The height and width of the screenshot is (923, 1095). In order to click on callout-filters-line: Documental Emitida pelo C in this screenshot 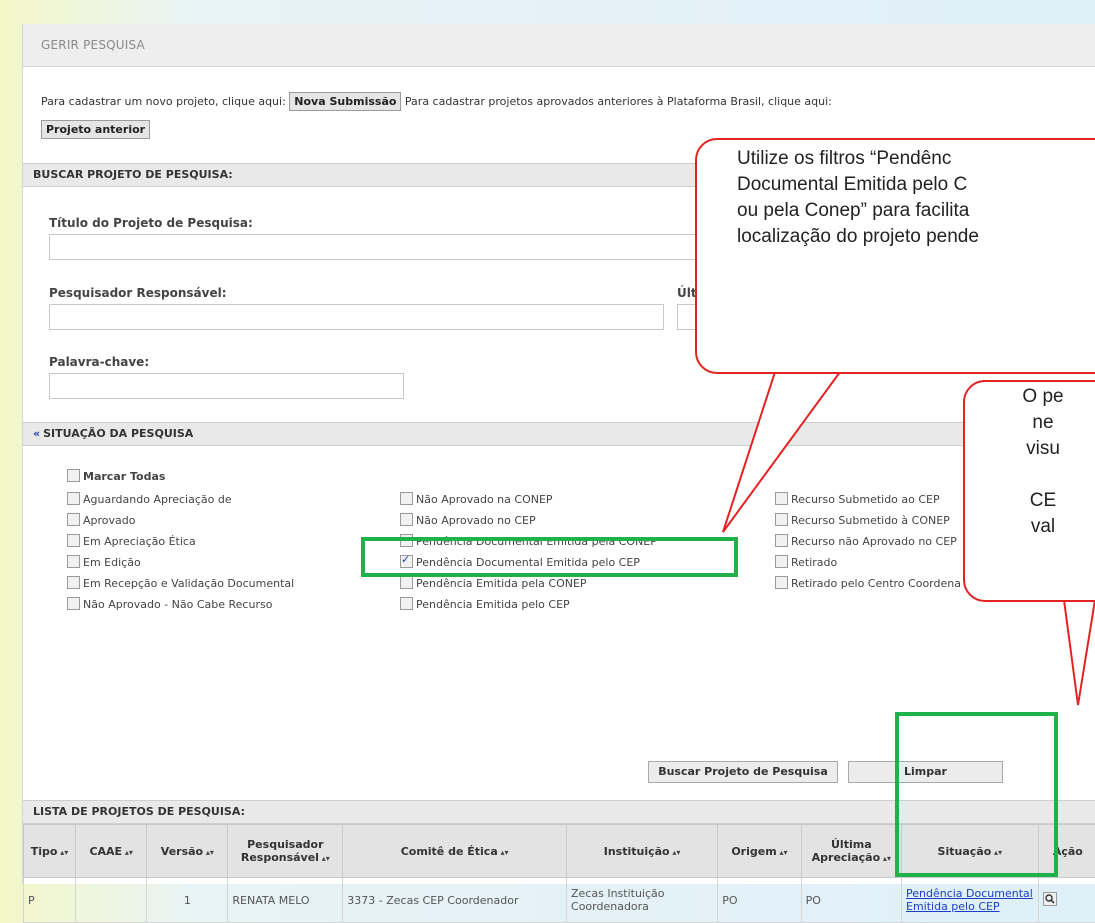, I will do `click(916, 185)`.